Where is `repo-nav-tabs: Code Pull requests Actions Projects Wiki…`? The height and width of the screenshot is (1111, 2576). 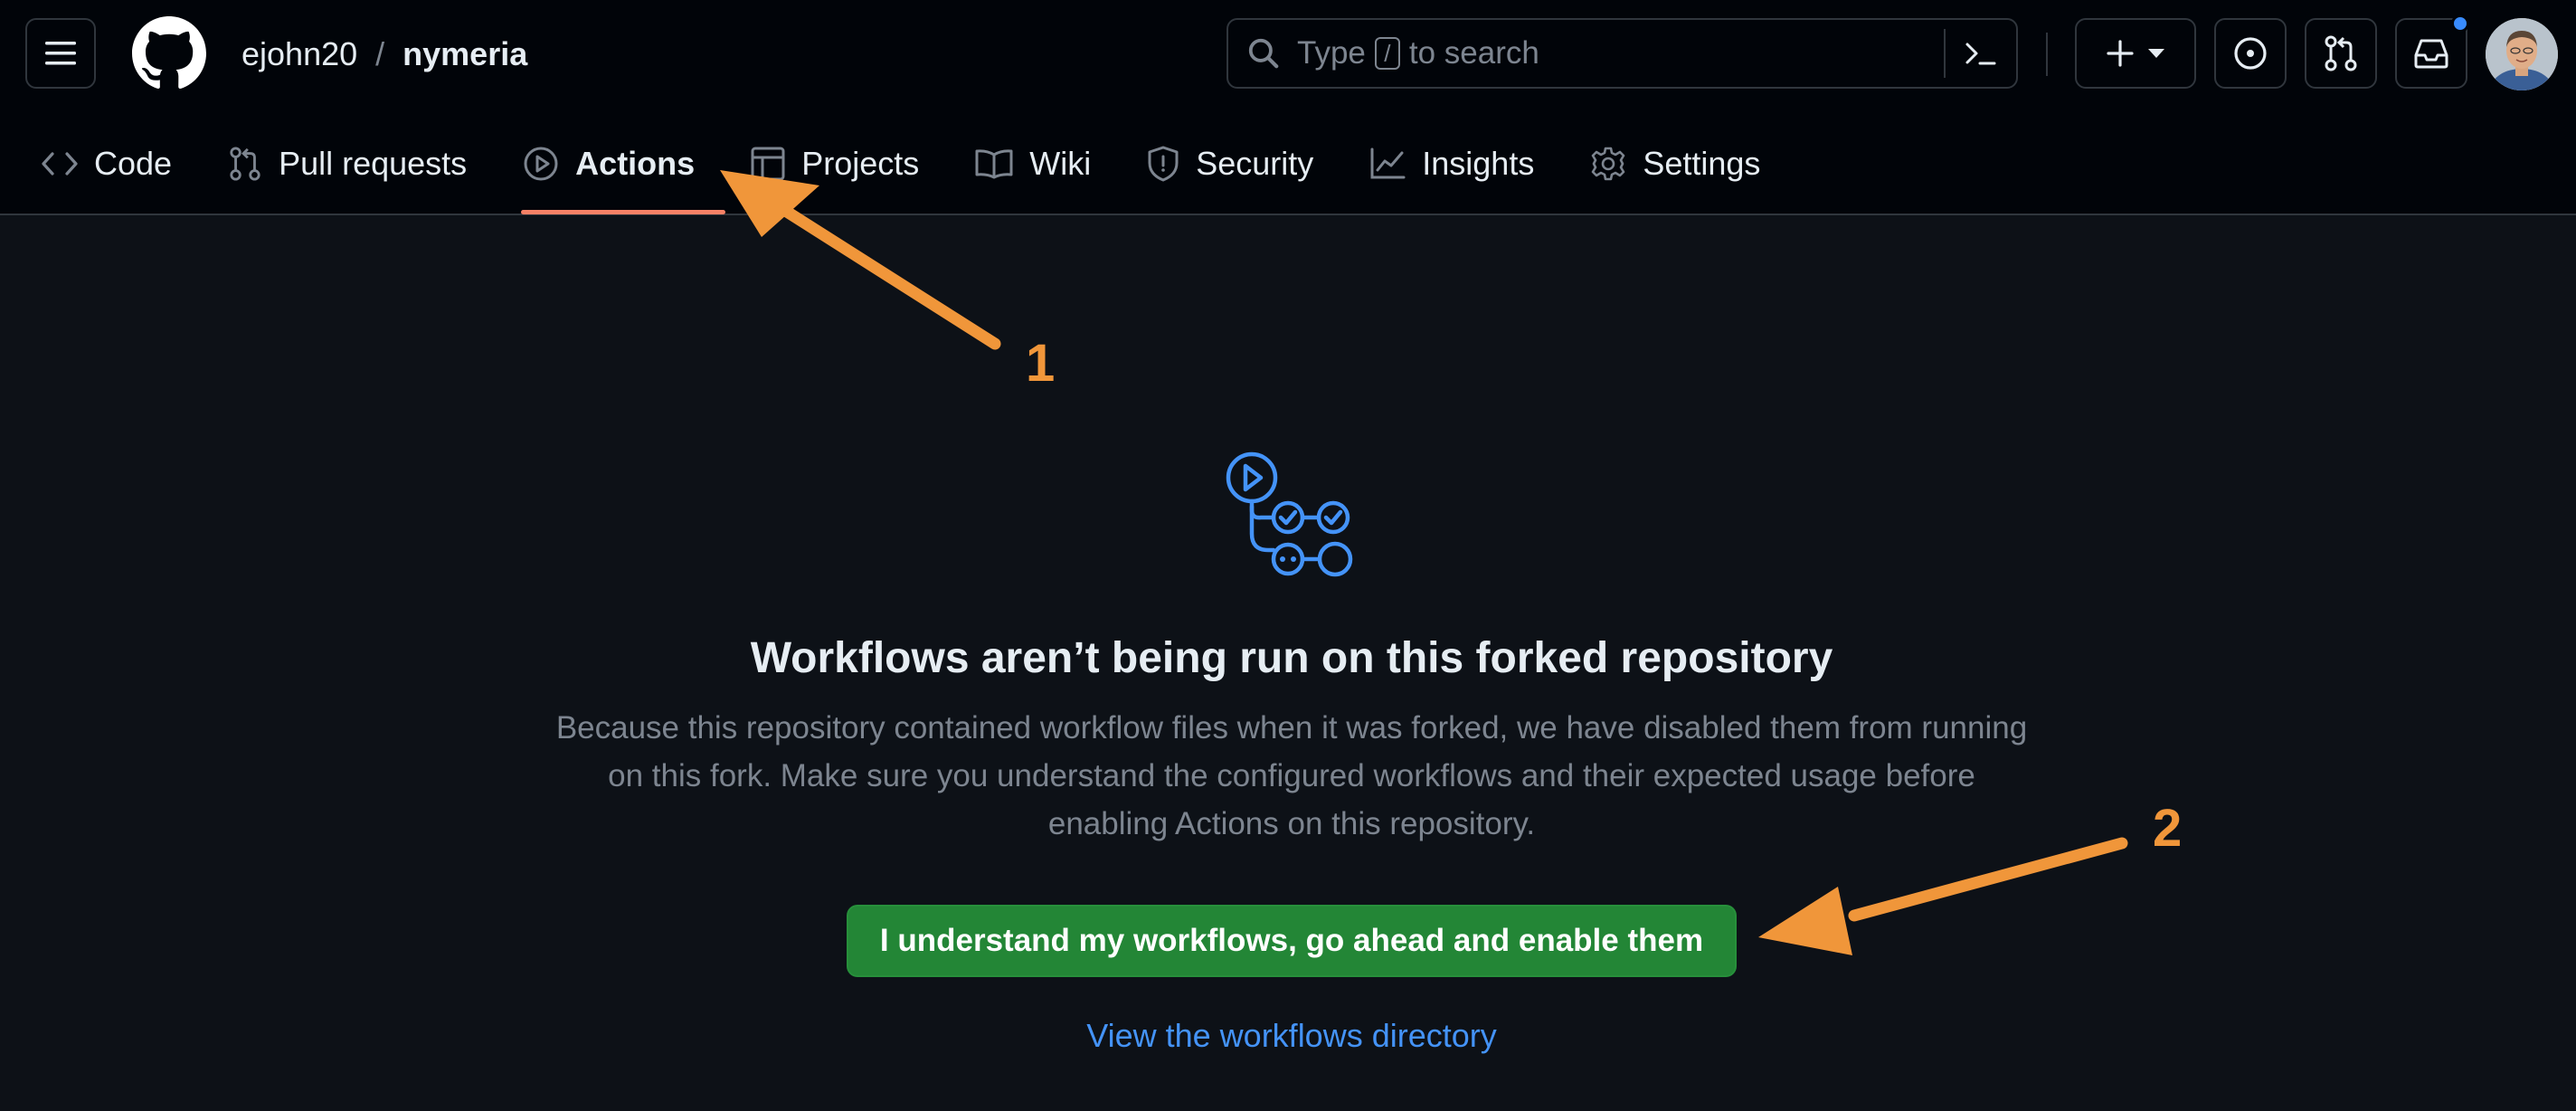 repo-nav-tabs: Code Pull requests Actions Projects Wiki… is located at coordinates (929, 164).